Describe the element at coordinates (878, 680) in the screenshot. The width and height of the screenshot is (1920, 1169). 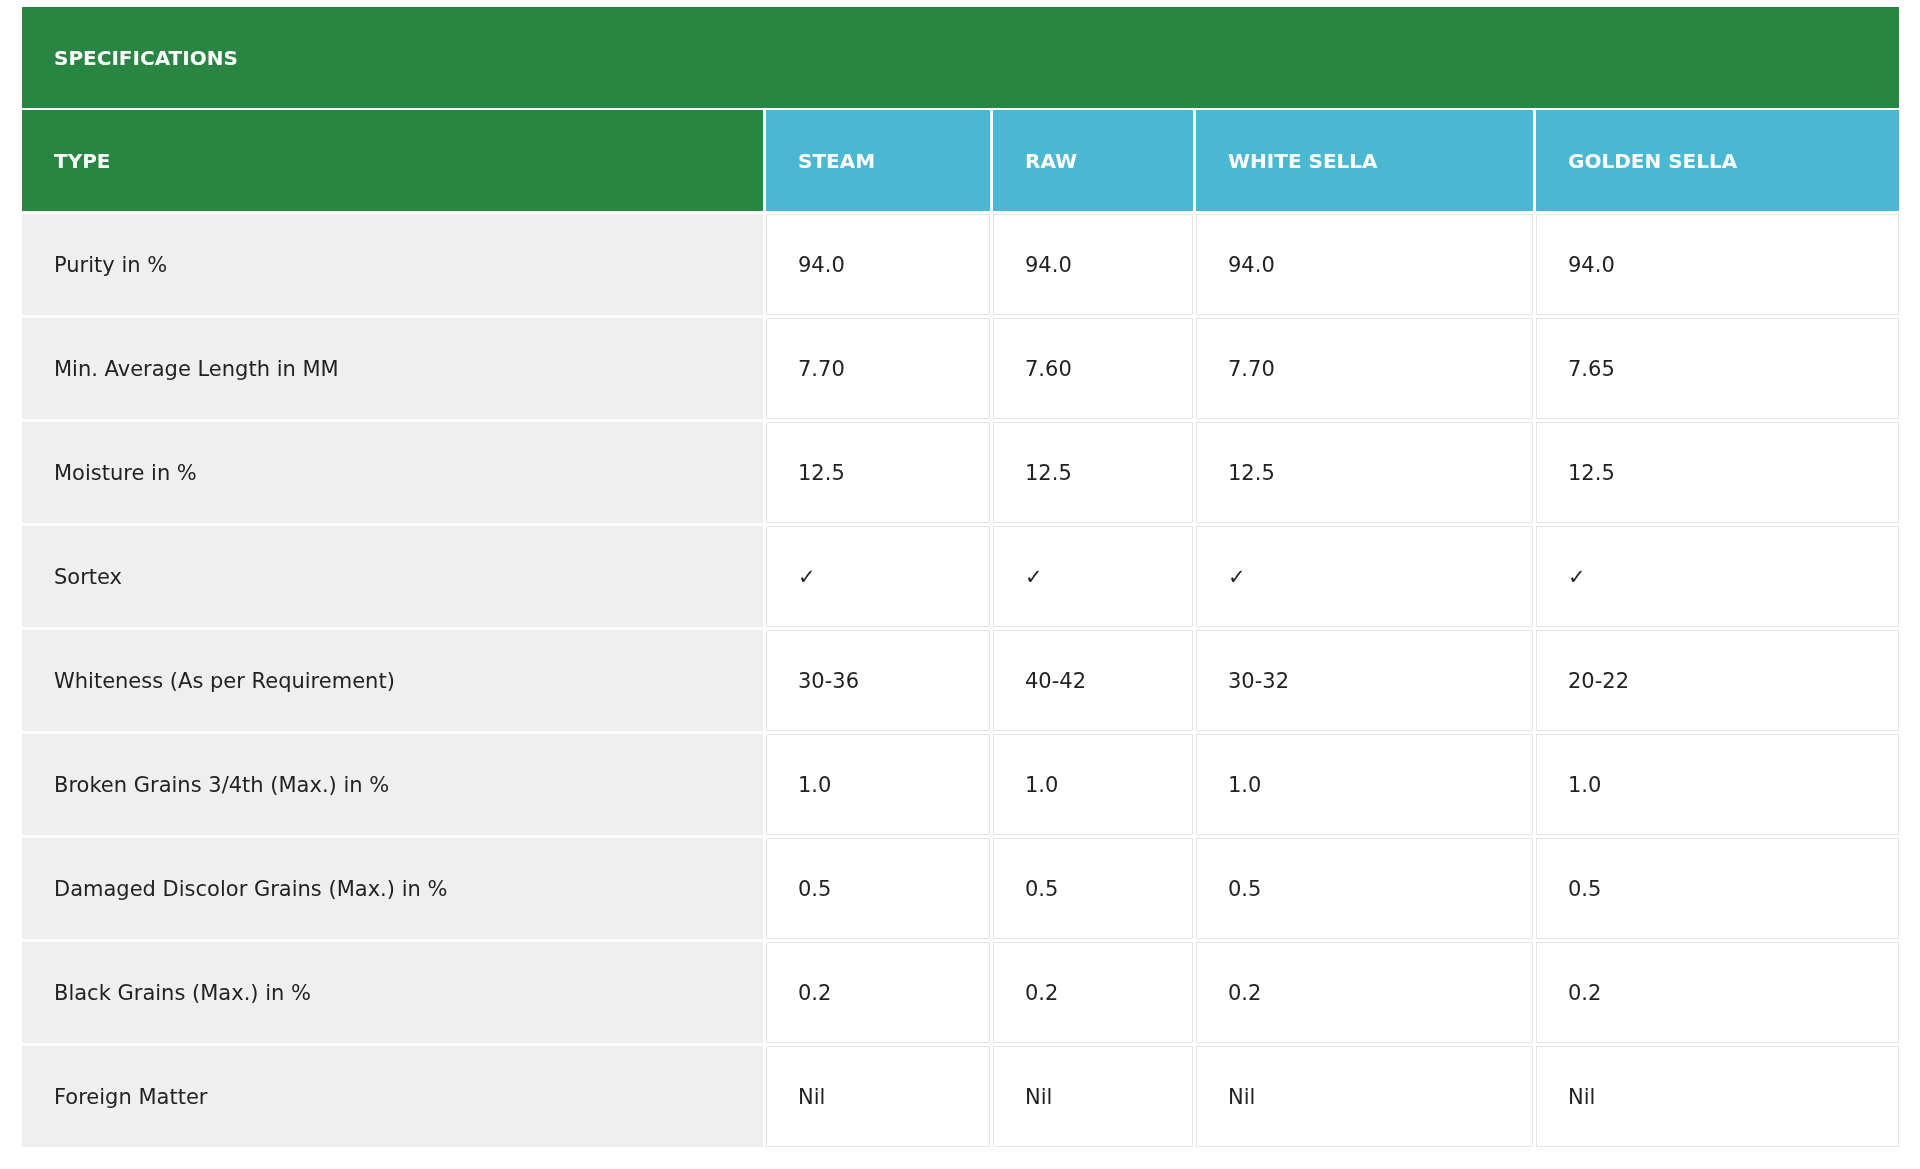
I see `table-cell: 30-36` at that location.